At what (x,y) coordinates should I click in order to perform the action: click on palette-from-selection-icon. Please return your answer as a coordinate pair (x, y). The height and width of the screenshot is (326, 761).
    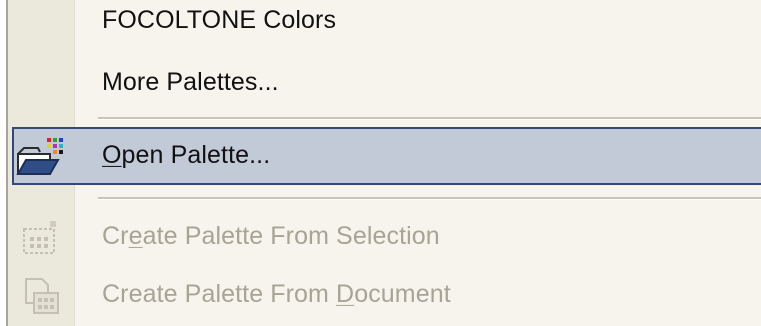
    Looking at the image, I should click on (39, 237).